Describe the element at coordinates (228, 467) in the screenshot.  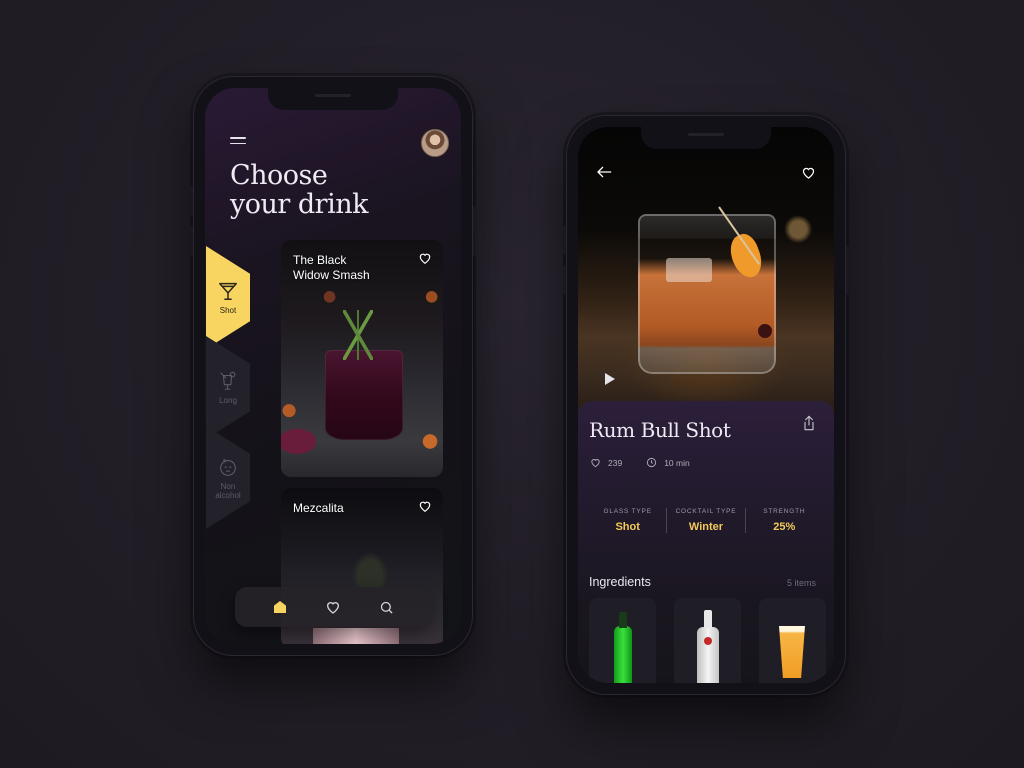
I see `sober-face-icon` at that location.